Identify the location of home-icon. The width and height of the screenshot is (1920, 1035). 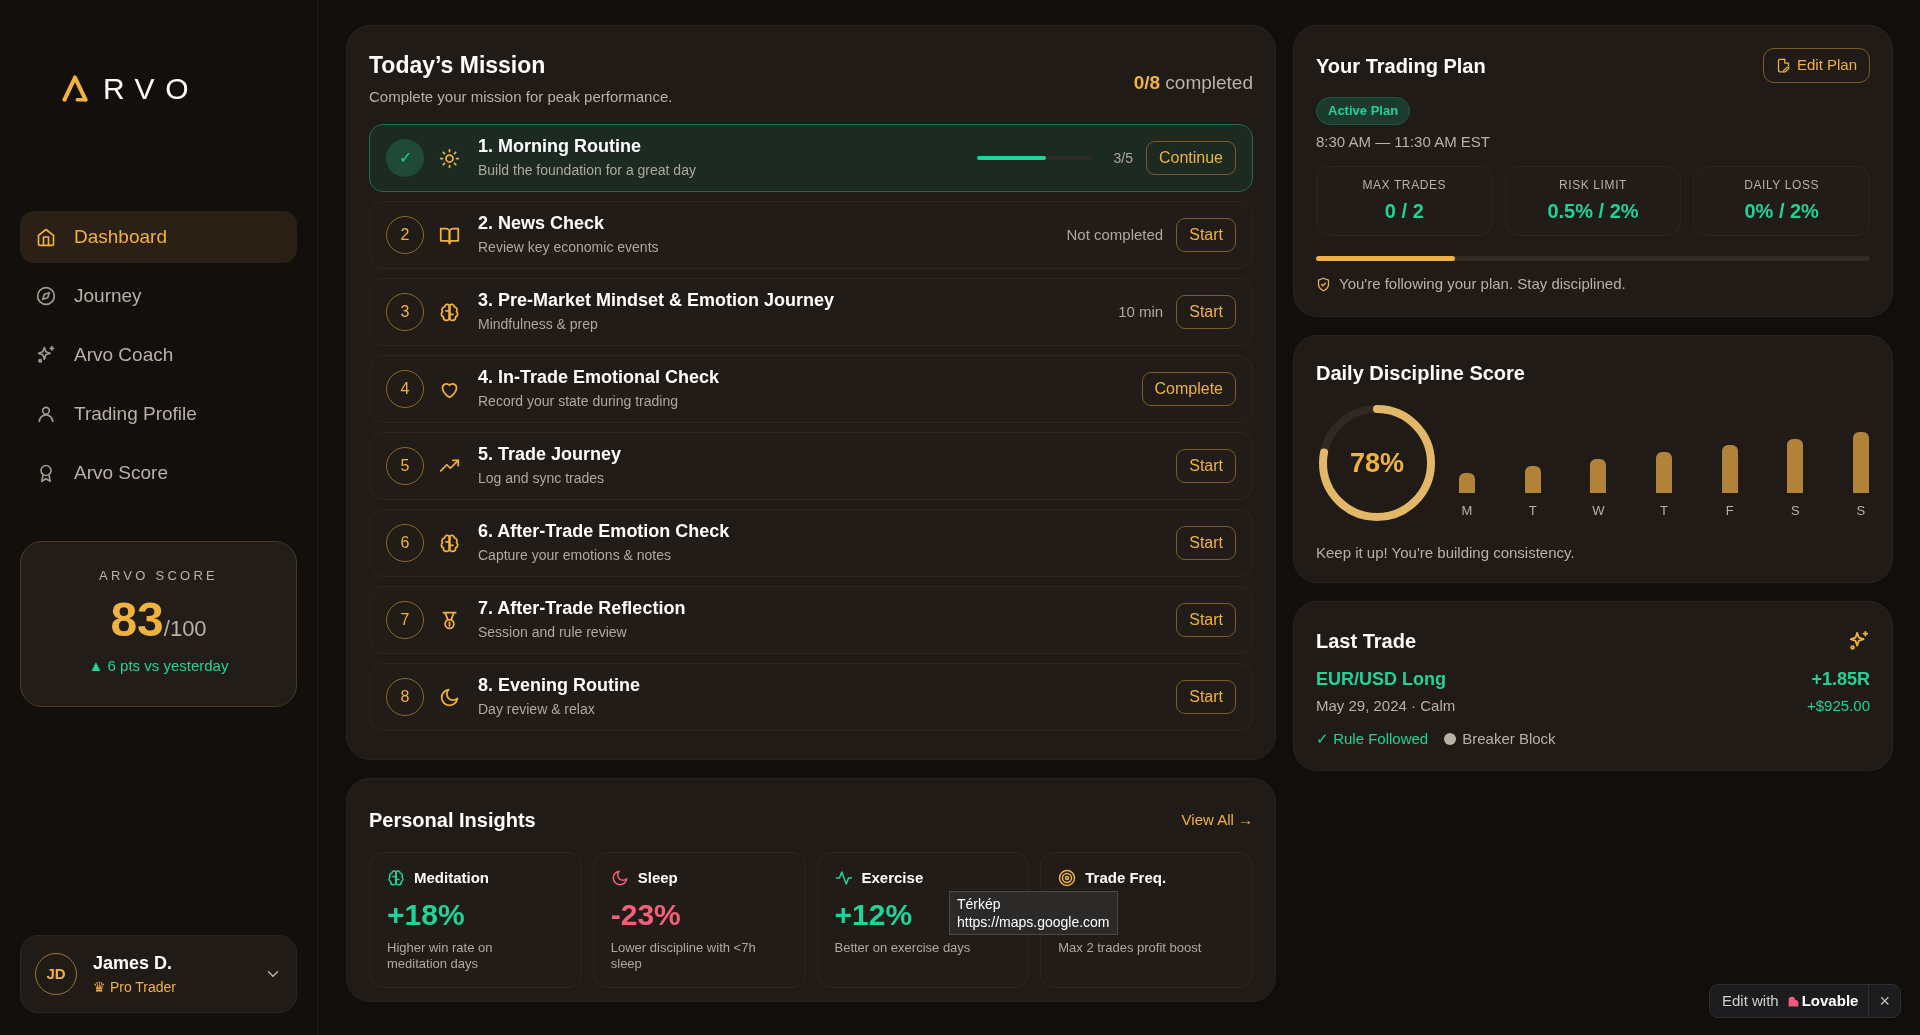
(46, 237).